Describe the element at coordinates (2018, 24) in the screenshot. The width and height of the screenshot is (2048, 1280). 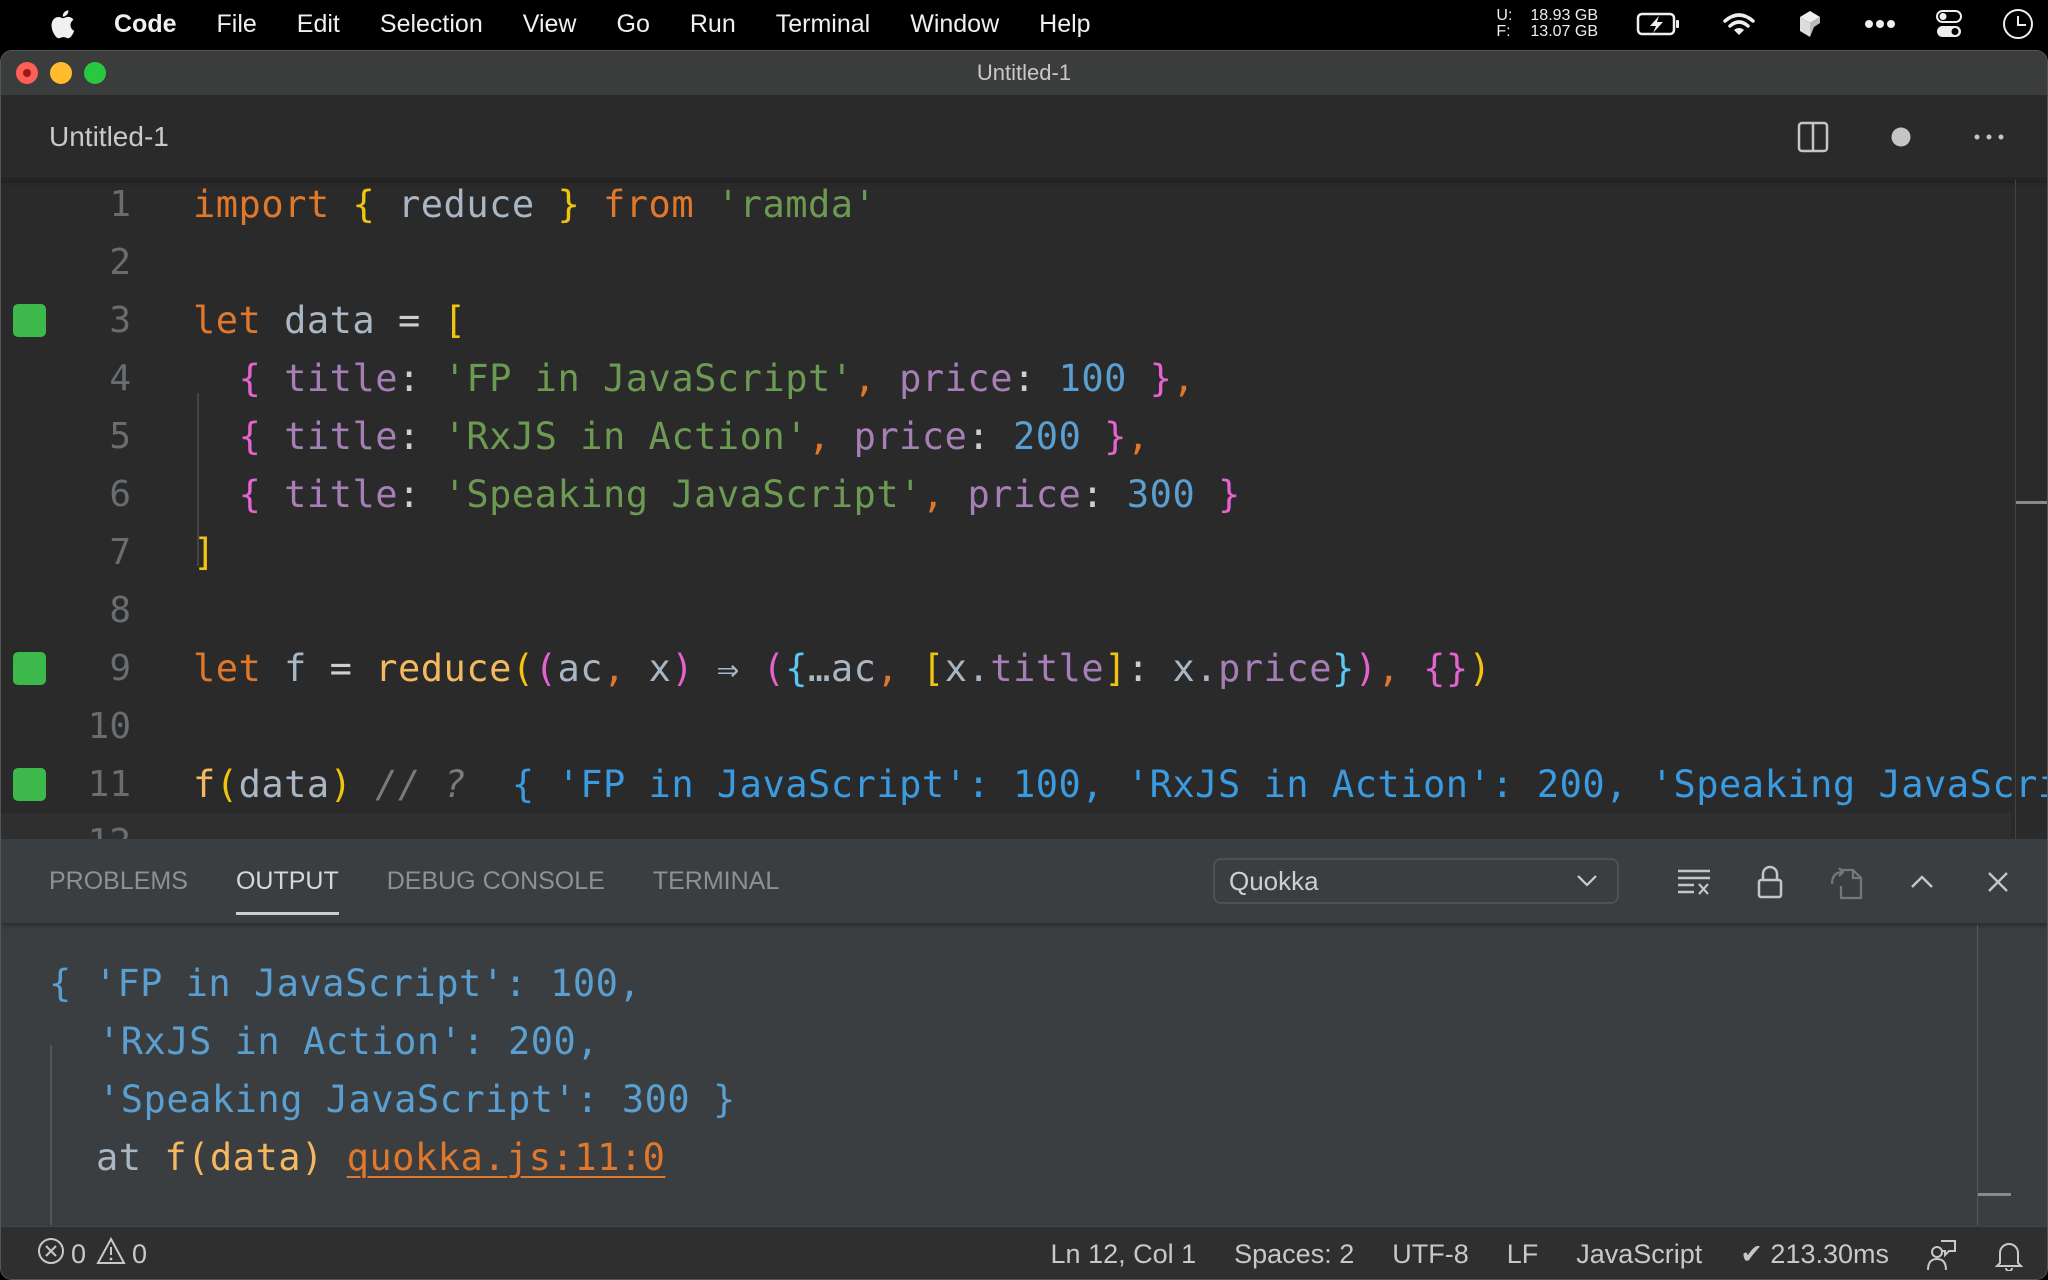
I see `clock-icon` at that location.